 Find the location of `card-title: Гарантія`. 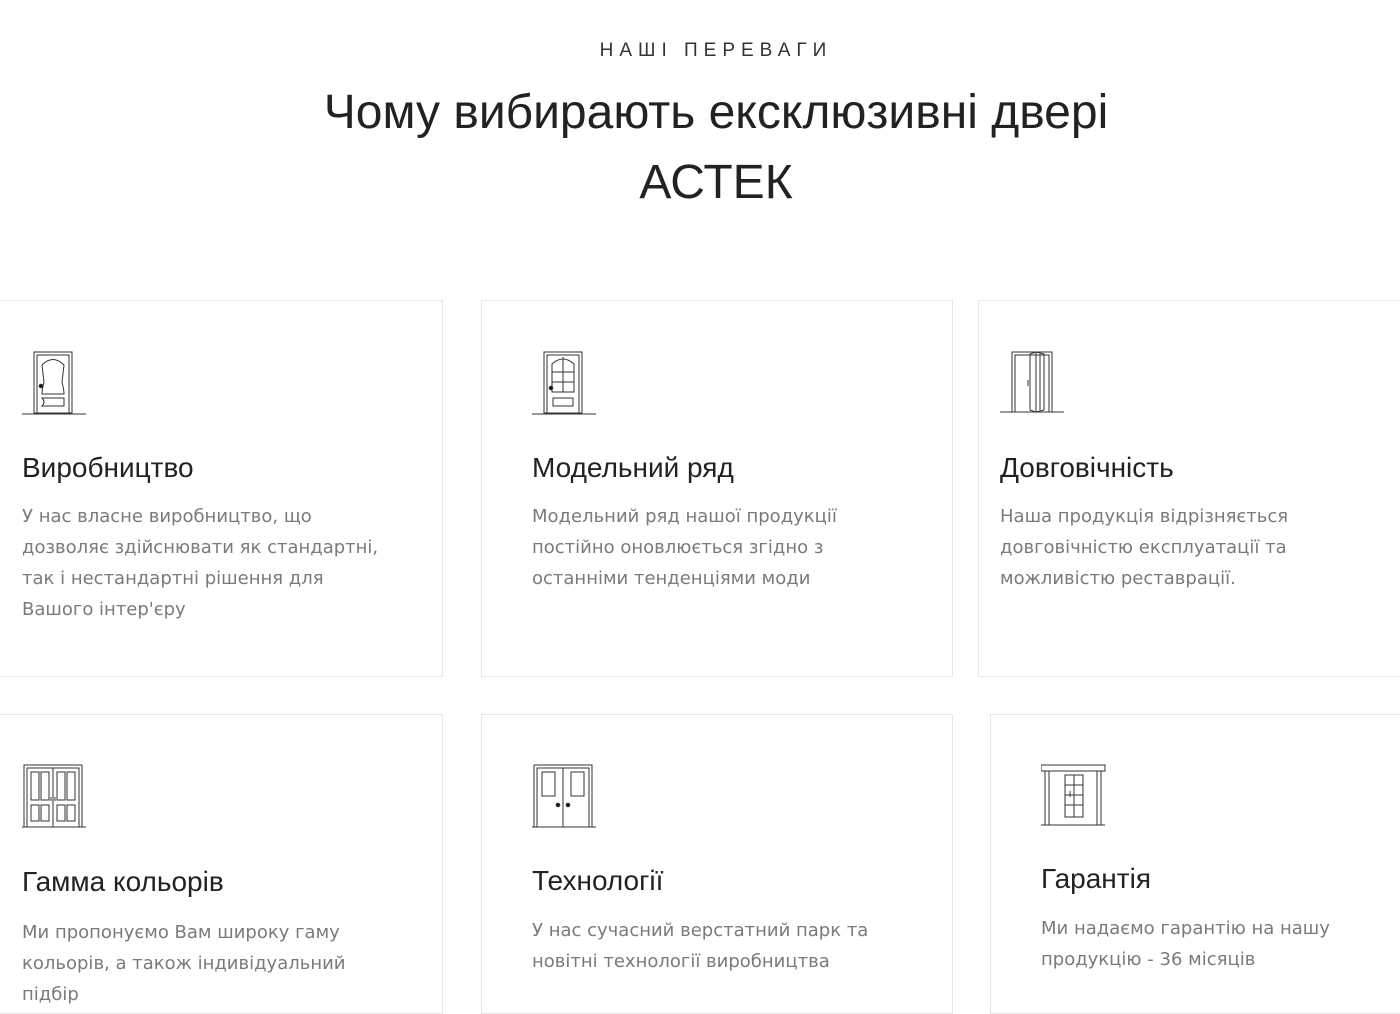

card-title: Гарантія is located at coordinates (1096, 878).